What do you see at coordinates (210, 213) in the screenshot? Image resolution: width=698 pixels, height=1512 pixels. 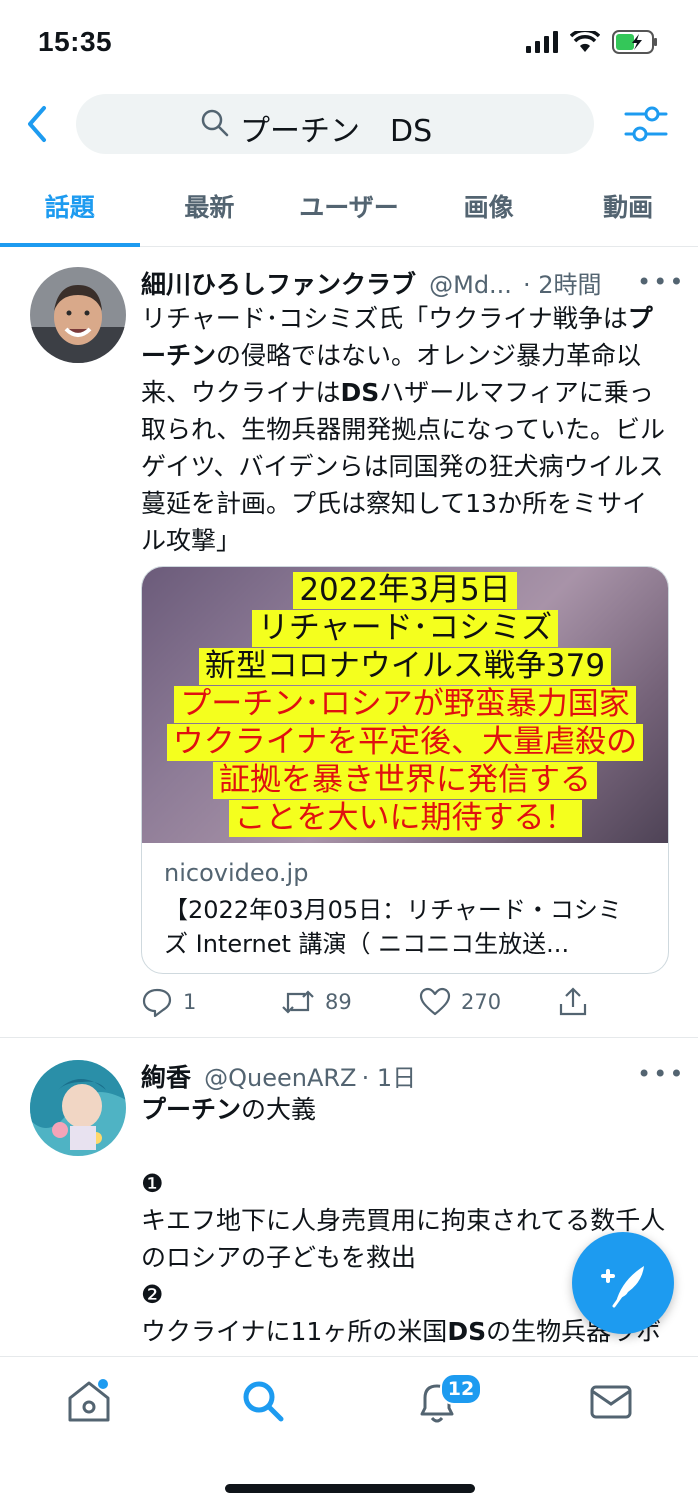 I see `tab-latest: 最新` at bounding box center [210, 213].